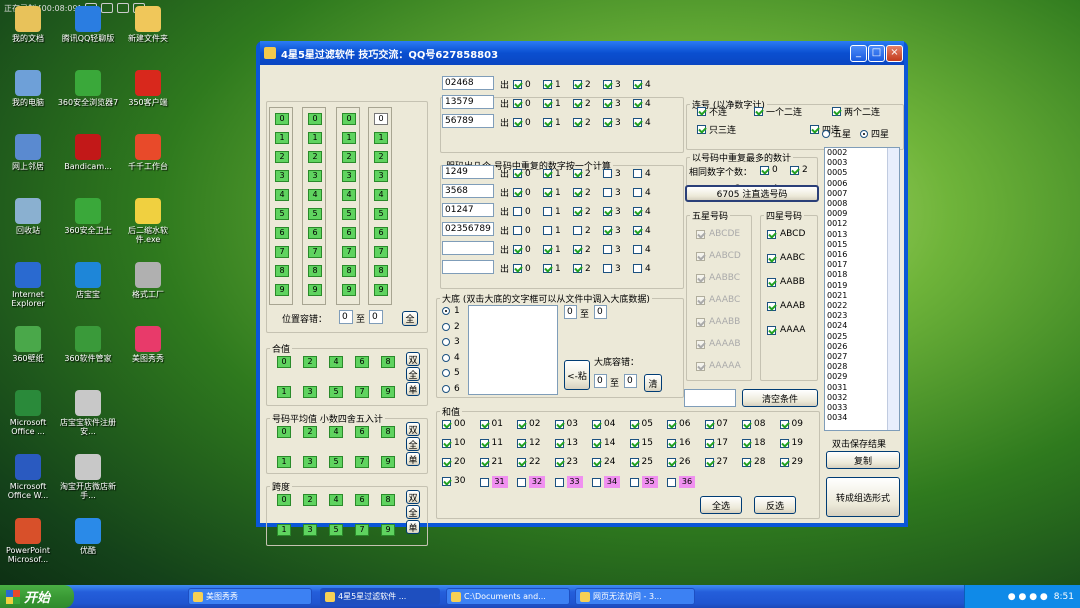  I want to click on hezhi-option: 16, so click(678, 443).